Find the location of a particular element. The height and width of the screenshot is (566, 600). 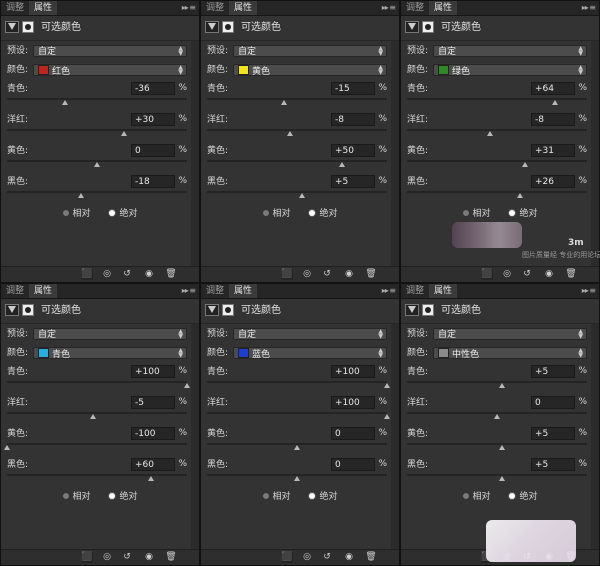

colors-dropdown: 黄色 ▲ ▼ is located at coordinates (310, 70).